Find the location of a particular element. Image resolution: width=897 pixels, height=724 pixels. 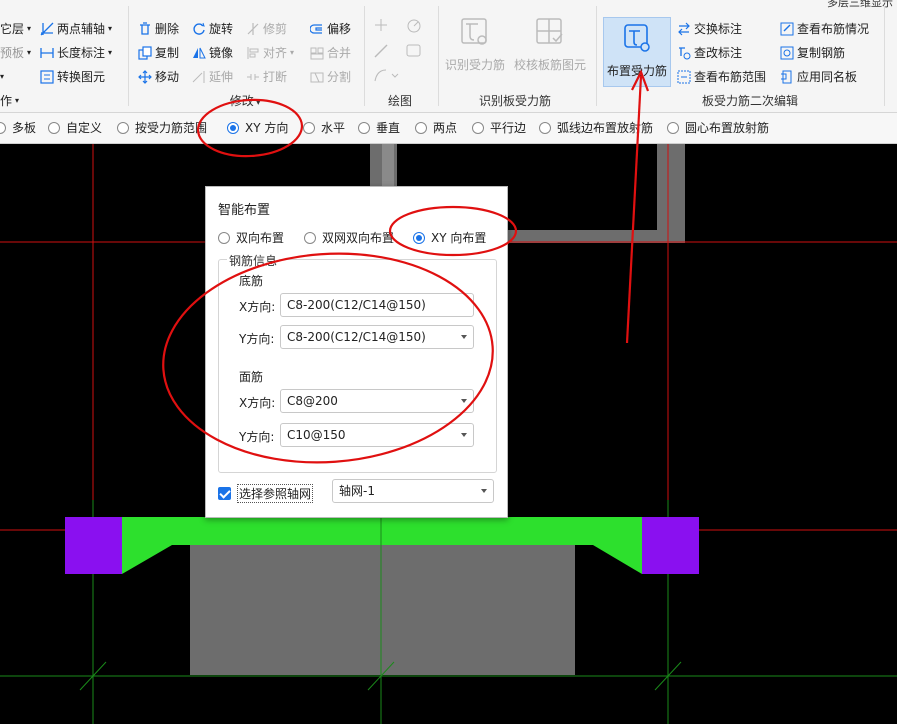

place-rebar-icon is located at coordinates (637, 39).